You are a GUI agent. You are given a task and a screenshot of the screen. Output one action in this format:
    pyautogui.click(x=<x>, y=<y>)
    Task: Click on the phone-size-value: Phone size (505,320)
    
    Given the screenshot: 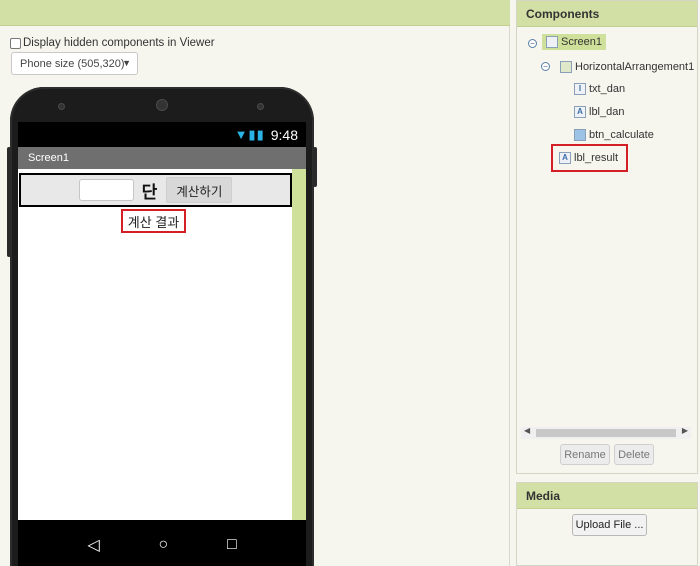 What is the action you would take?
    pyautogui.click(x=72, y=63)
    